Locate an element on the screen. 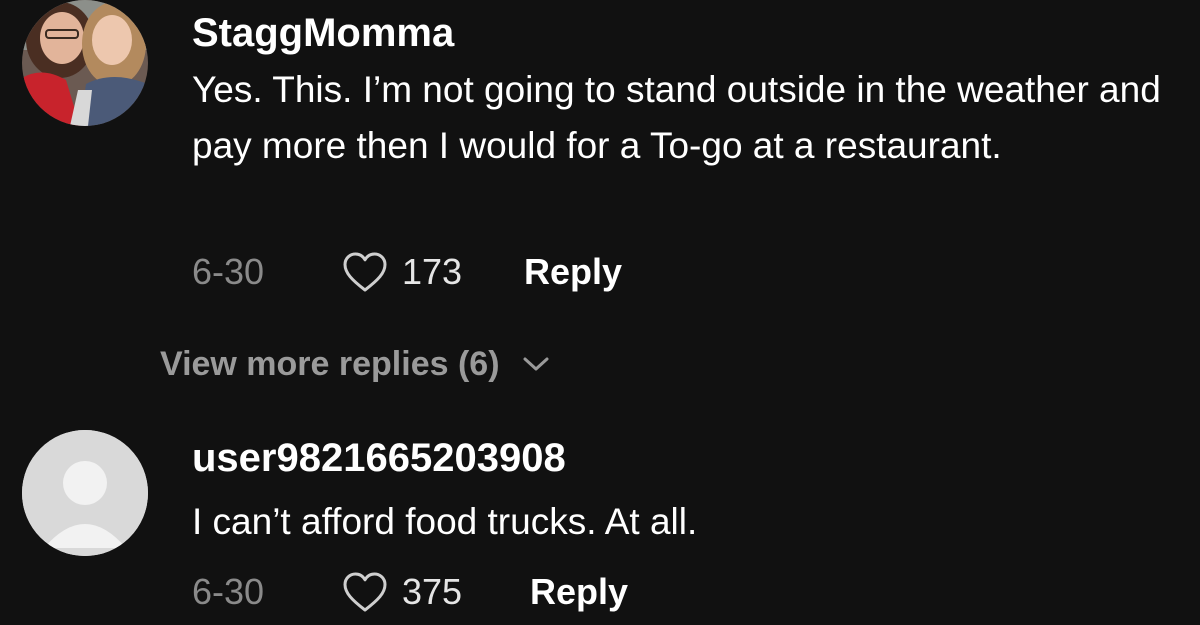 The width and height of the screenshot is (1200, 625). chevron-down-icon is located at coordinates (536, 364).